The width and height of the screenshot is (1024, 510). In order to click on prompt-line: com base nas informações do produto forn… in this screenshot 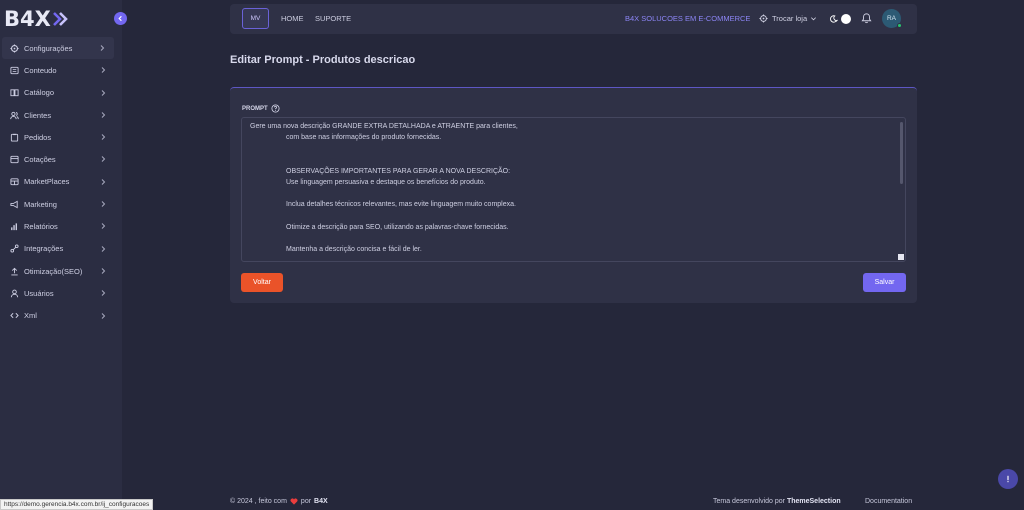, I will do `click(364, 137)`.